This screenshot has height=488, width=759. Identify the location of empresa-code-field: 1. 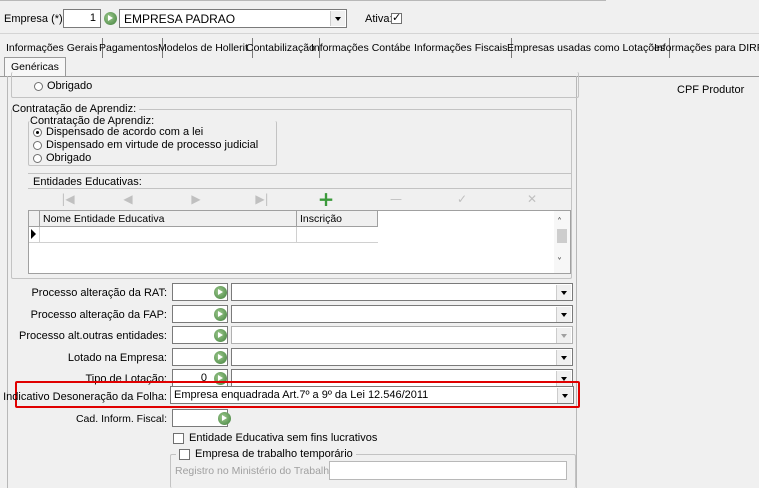
(82, 18).